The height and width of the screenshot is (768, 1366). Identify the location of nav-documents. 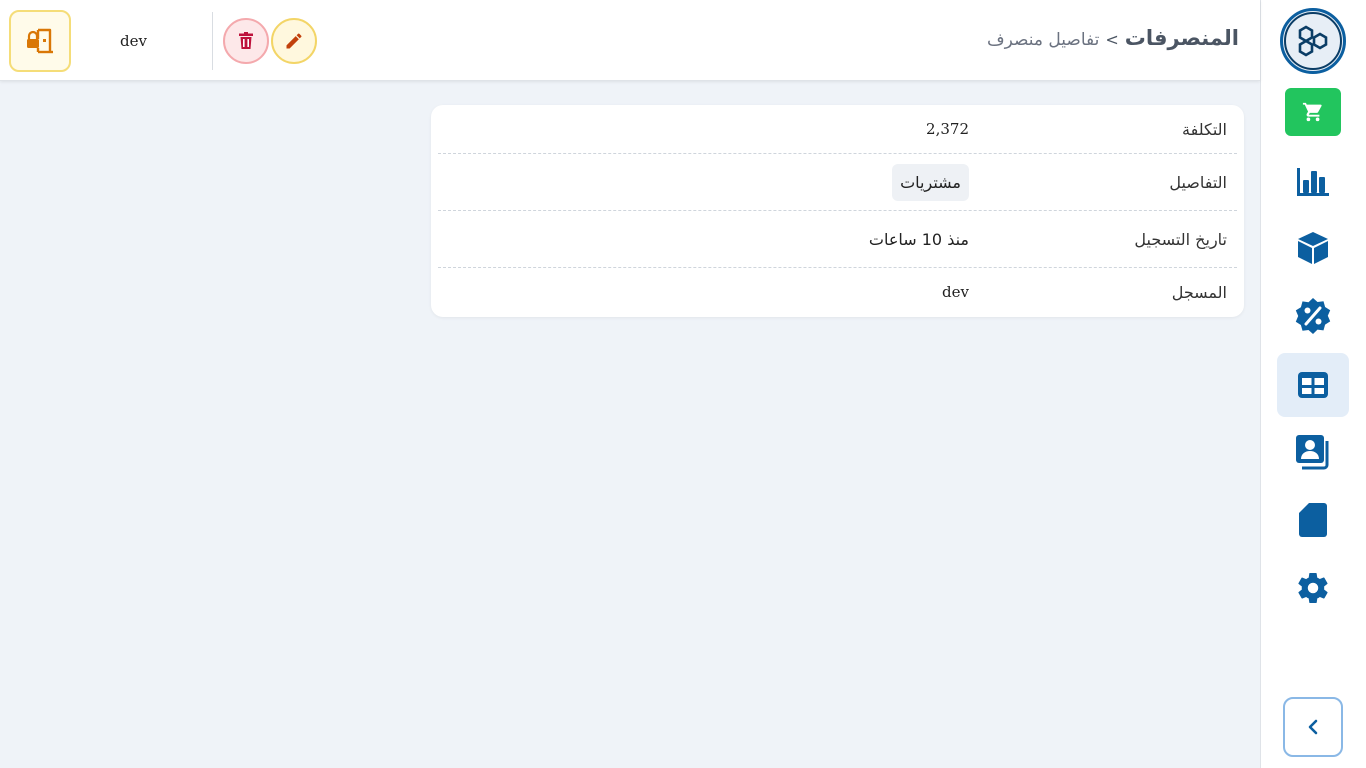
(1313, 520).